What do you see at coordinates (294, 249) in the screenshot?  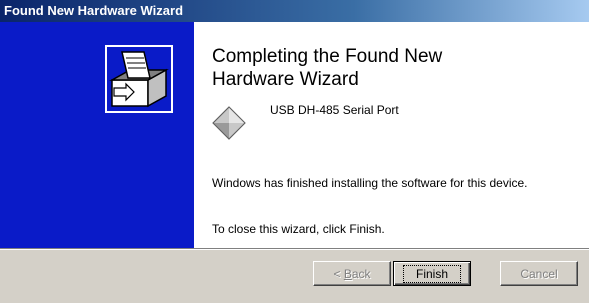 I see `button-separator` at bounding box center [294, 249].